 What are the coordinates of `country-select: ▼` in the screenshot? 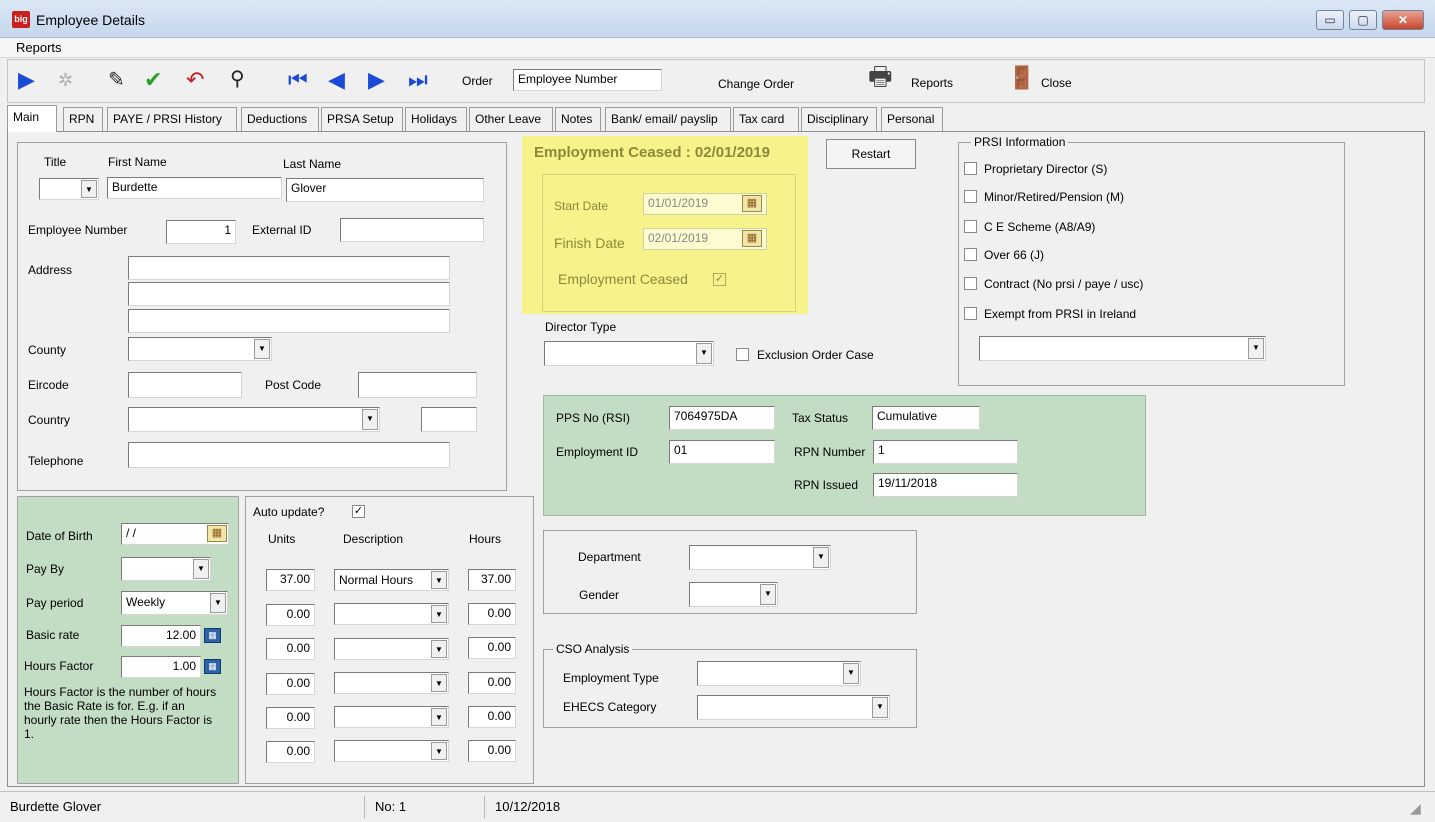 It's located at (254, 419).